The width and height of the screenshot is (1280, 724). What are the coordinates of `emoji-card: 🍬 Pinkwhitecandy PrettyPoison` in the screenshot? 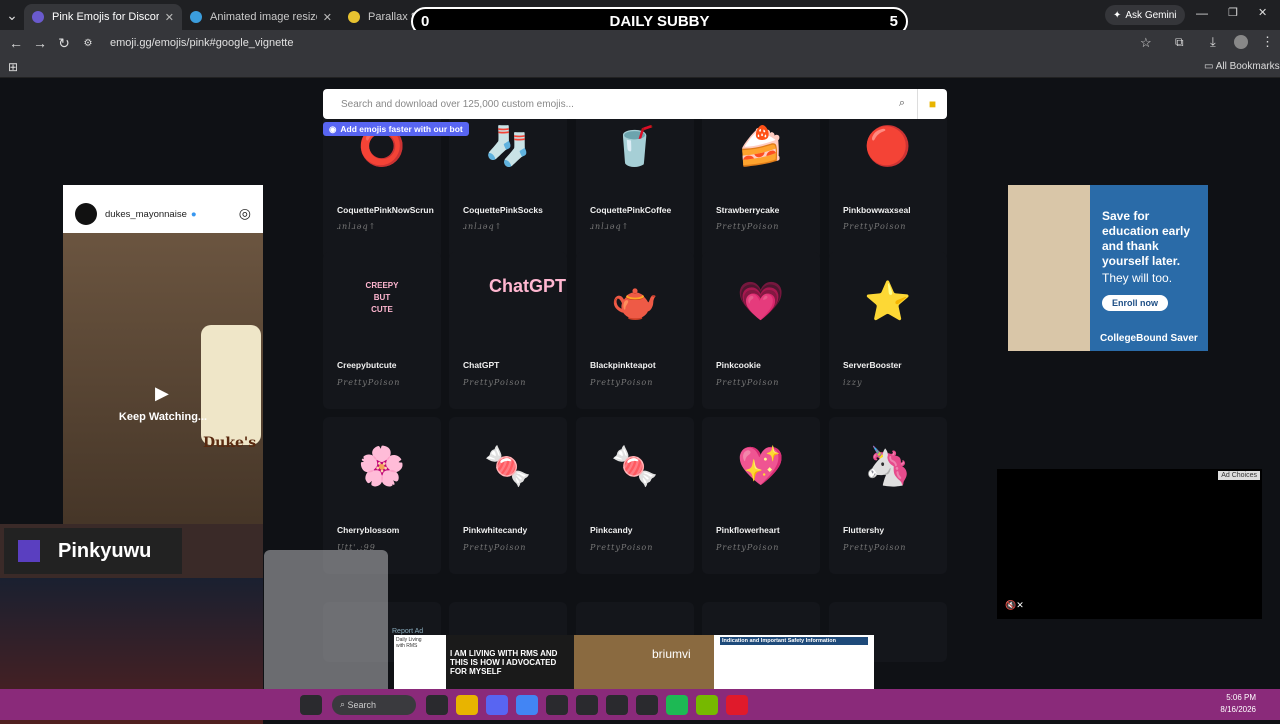 It's located at (508, 495).